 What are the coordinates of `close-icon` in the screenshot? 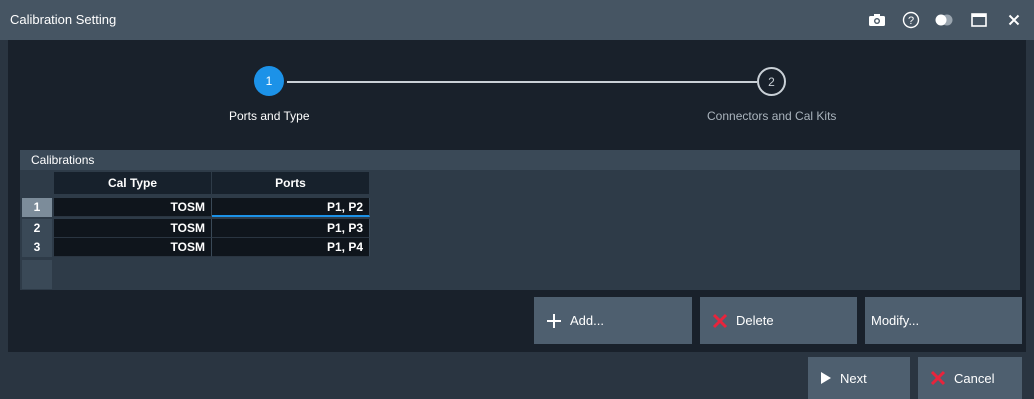 It's located at (1014, 20).